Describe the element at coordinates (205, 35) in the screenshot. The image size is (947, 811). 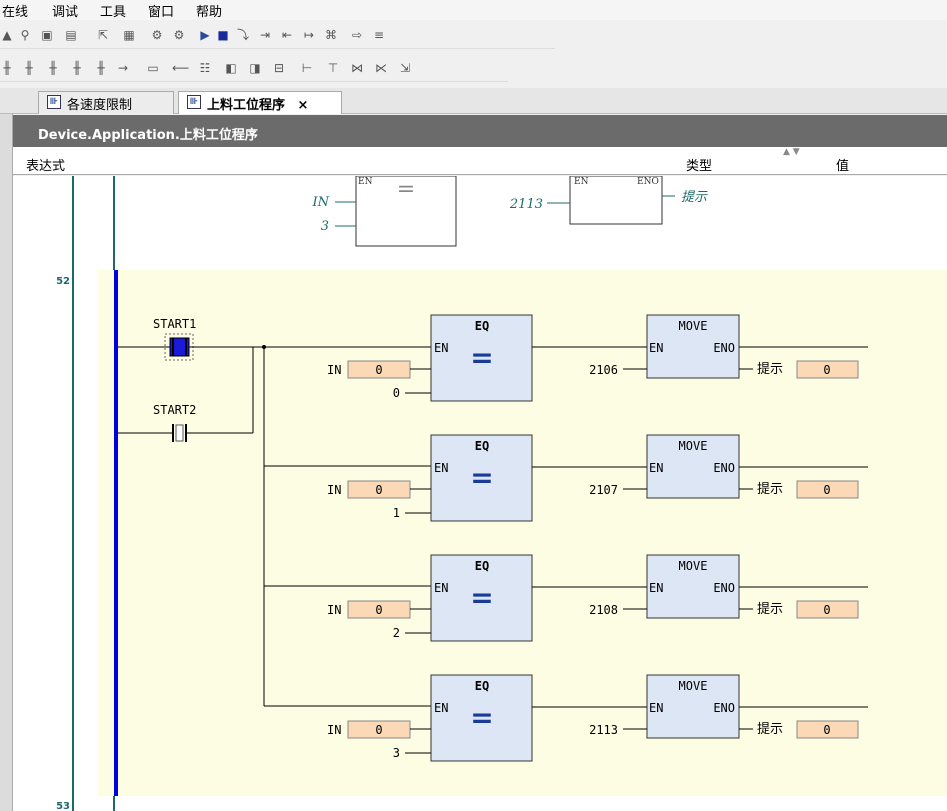
I see `run-icon: ▶` at that location.